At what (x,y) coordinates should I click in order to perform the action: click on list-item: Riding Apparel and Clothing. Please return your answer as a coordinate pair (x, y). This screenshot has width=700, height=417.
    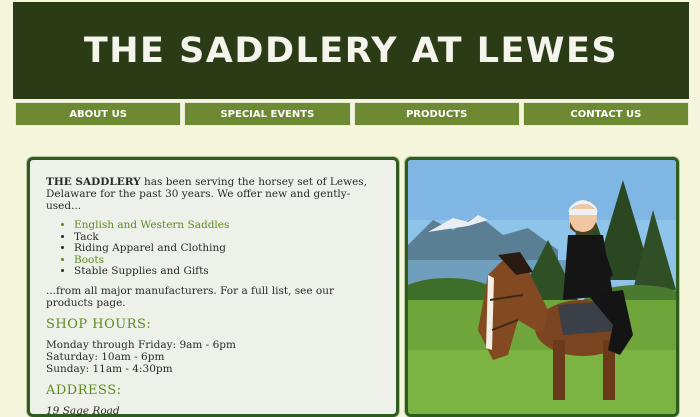
    Looking at the image, I should click on (228, 248).